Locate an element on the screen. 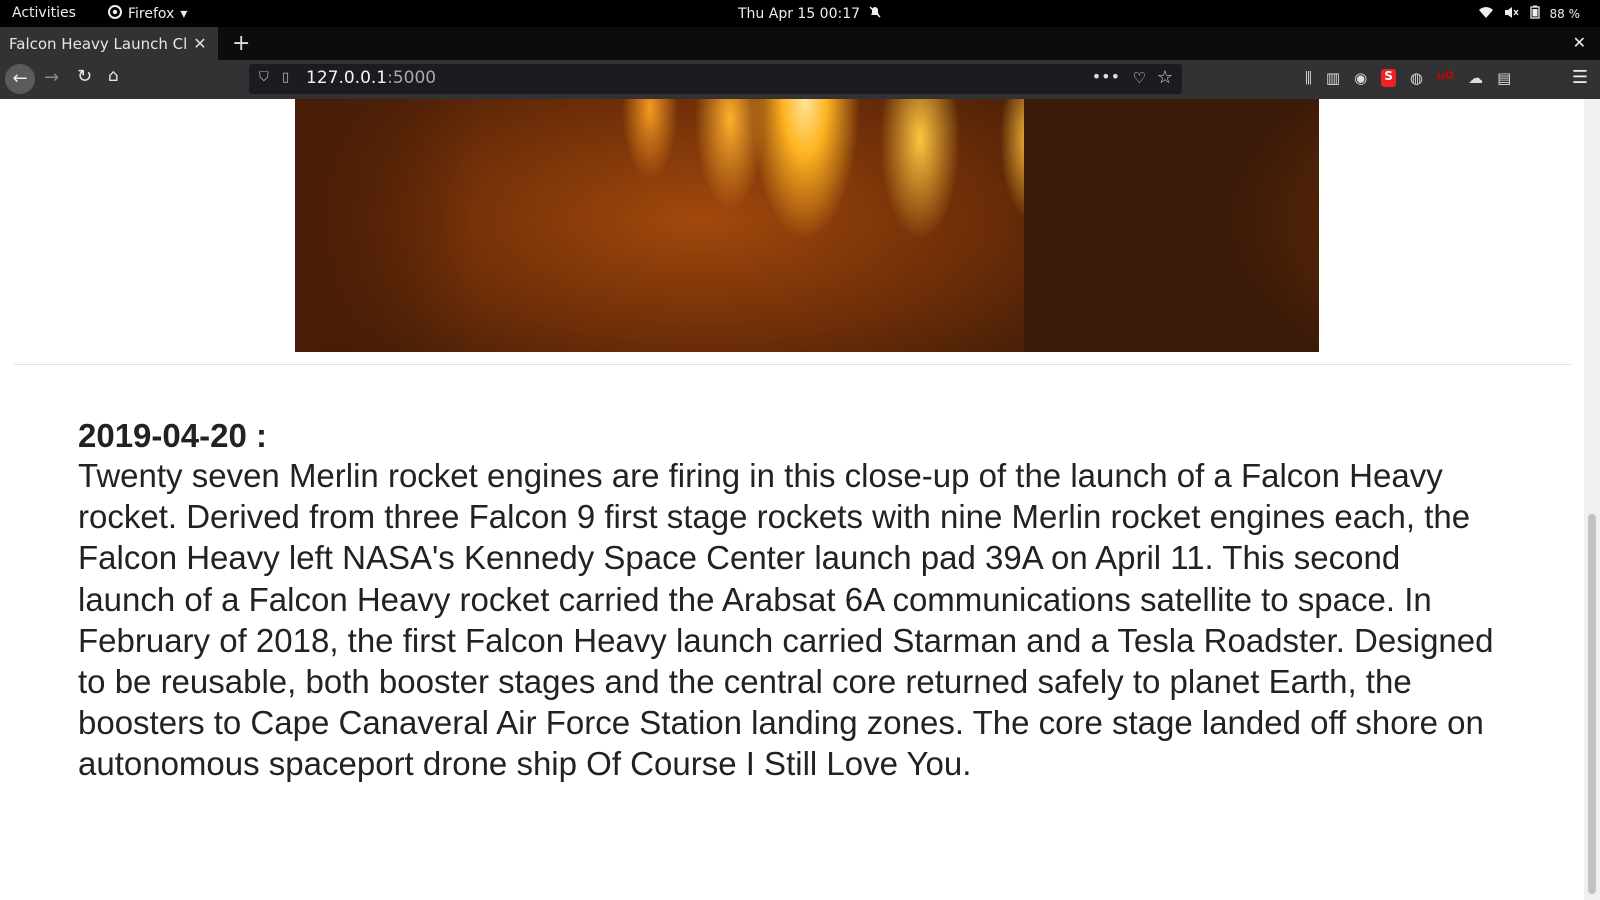  scrollbar-thumb is located at coordinates (1592, 704).